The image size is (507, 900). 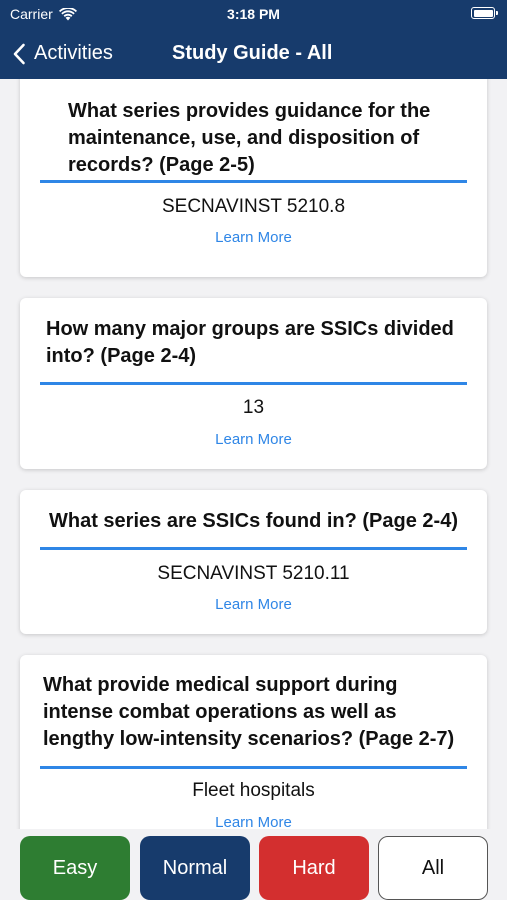 I want to click on card-answer: SECNAVINST 5210.11, so click(x=253, y=573).